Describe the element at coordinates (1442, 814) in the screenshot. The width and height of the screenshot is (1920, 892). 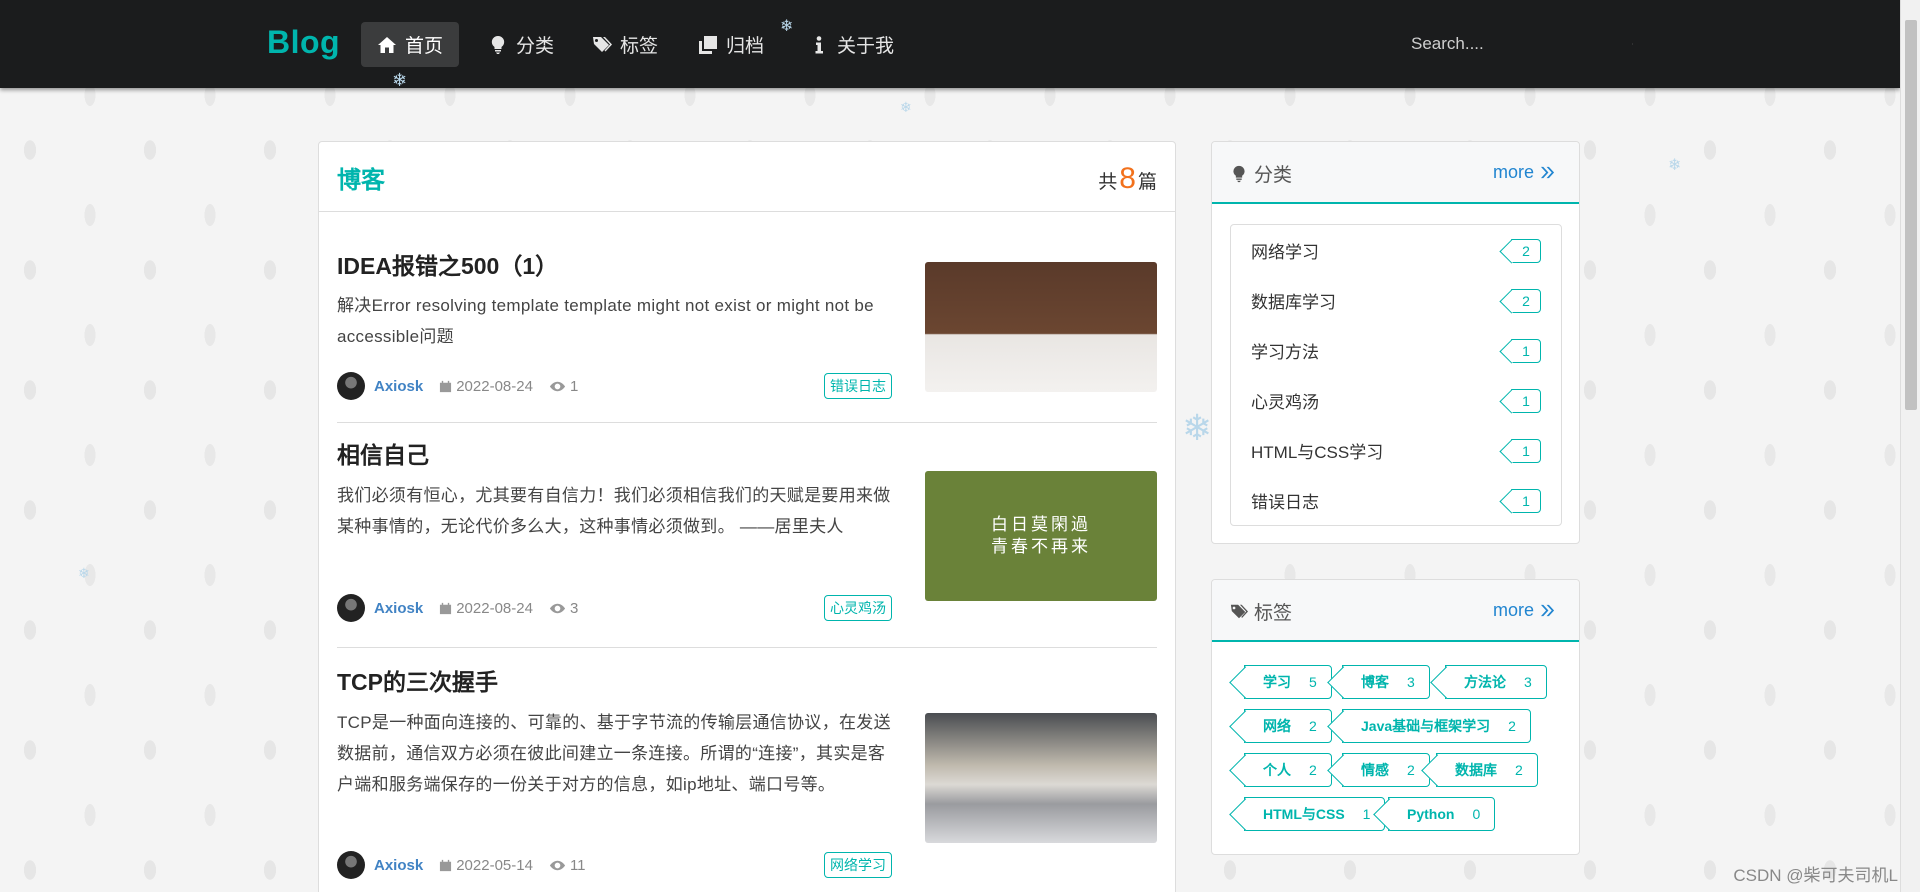
I see `tag-item: Python 0` at that location.